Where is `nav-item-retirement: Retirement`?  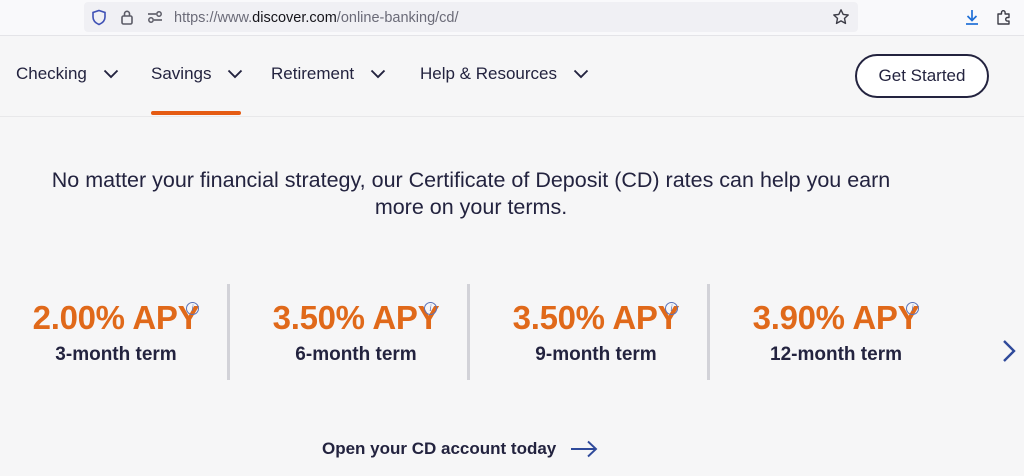
nav-item-retirement: Retirement is located at coordinates (328, 74).